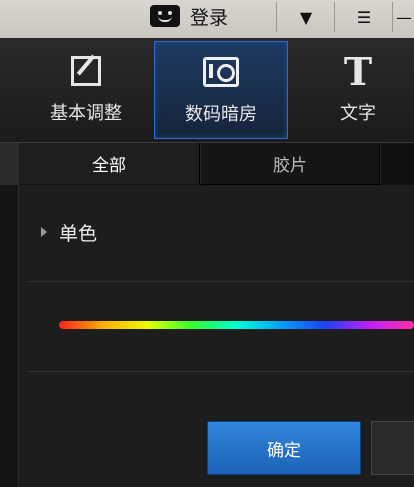 The image size is (414, 487). I want to click on cancel-button, so click(392, 448).